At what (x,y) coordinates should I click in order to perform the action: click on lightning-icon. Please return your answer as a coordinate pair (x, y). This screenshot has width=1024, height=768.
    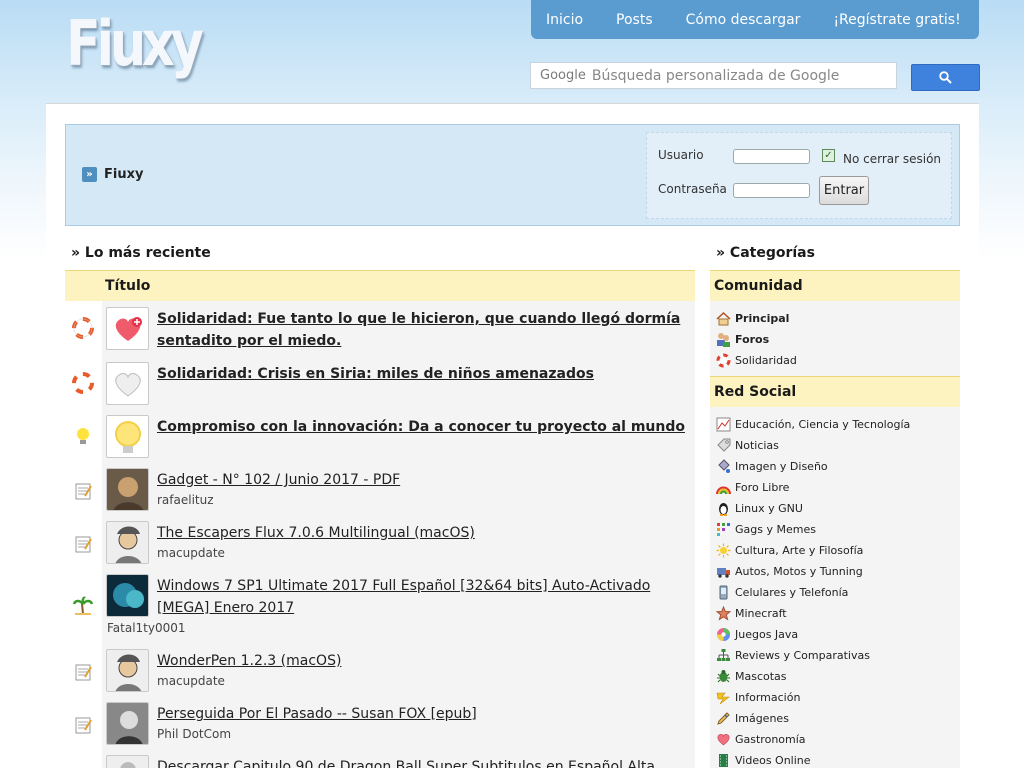
    Looking at the image, I should click on (723, 697).